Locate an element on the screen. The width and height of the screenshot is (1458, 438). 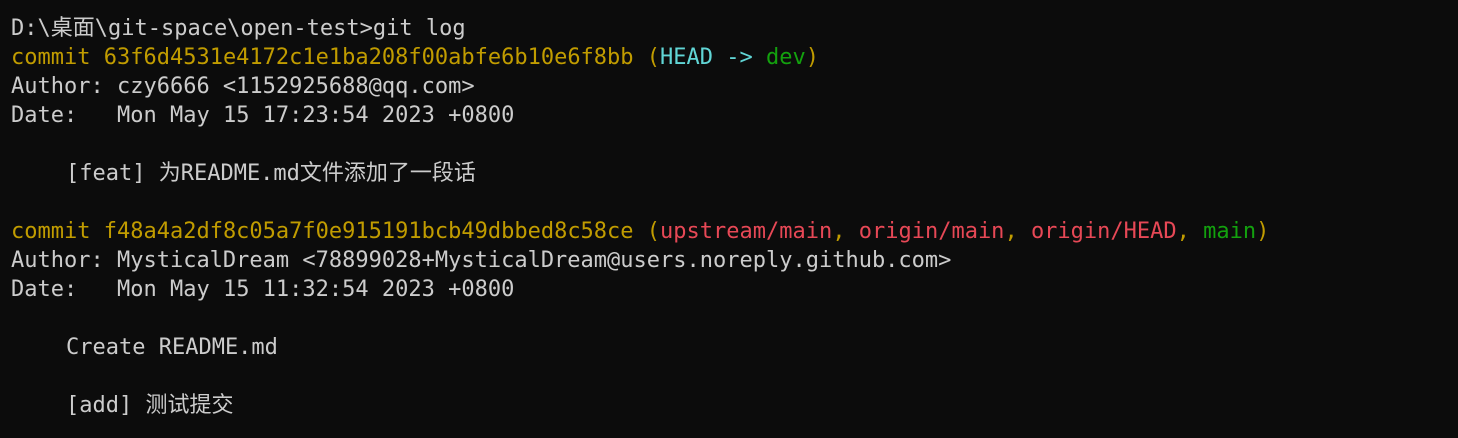
prompt-path: D:\桌面\git-space\open-test> is located at coordinates (192, 28).